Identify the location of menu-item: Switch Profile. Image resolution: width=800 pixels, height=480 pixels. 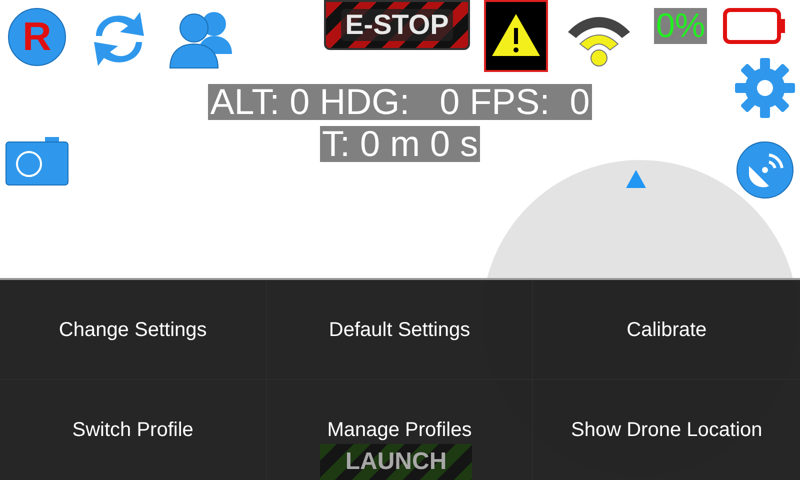
(133, 430).